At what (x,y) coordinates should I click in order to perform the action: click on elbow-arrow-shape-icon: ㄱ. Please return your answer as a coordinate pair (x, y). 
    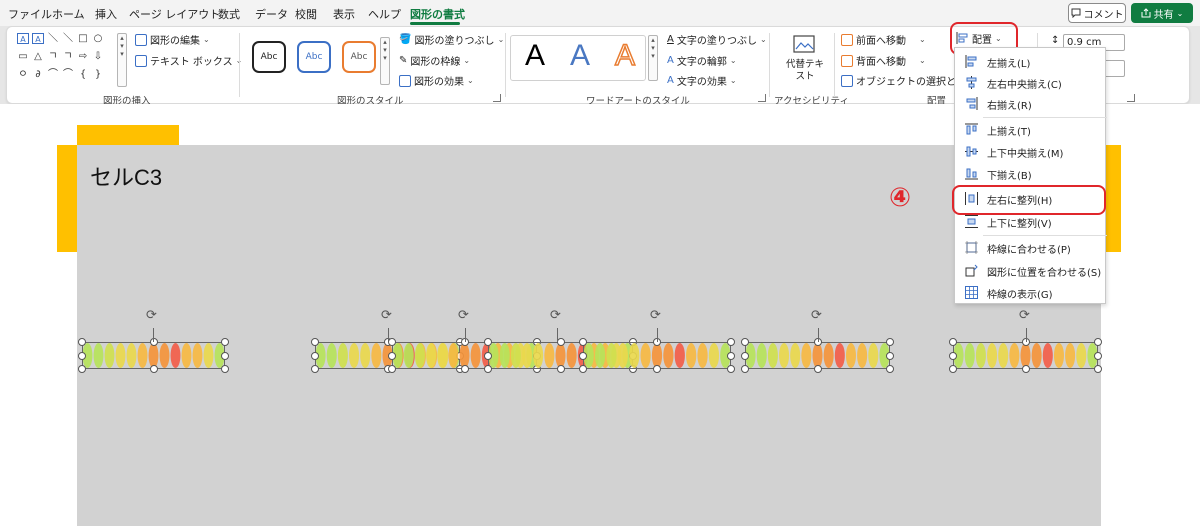
    Looking at the image, I should click on (68, 56).